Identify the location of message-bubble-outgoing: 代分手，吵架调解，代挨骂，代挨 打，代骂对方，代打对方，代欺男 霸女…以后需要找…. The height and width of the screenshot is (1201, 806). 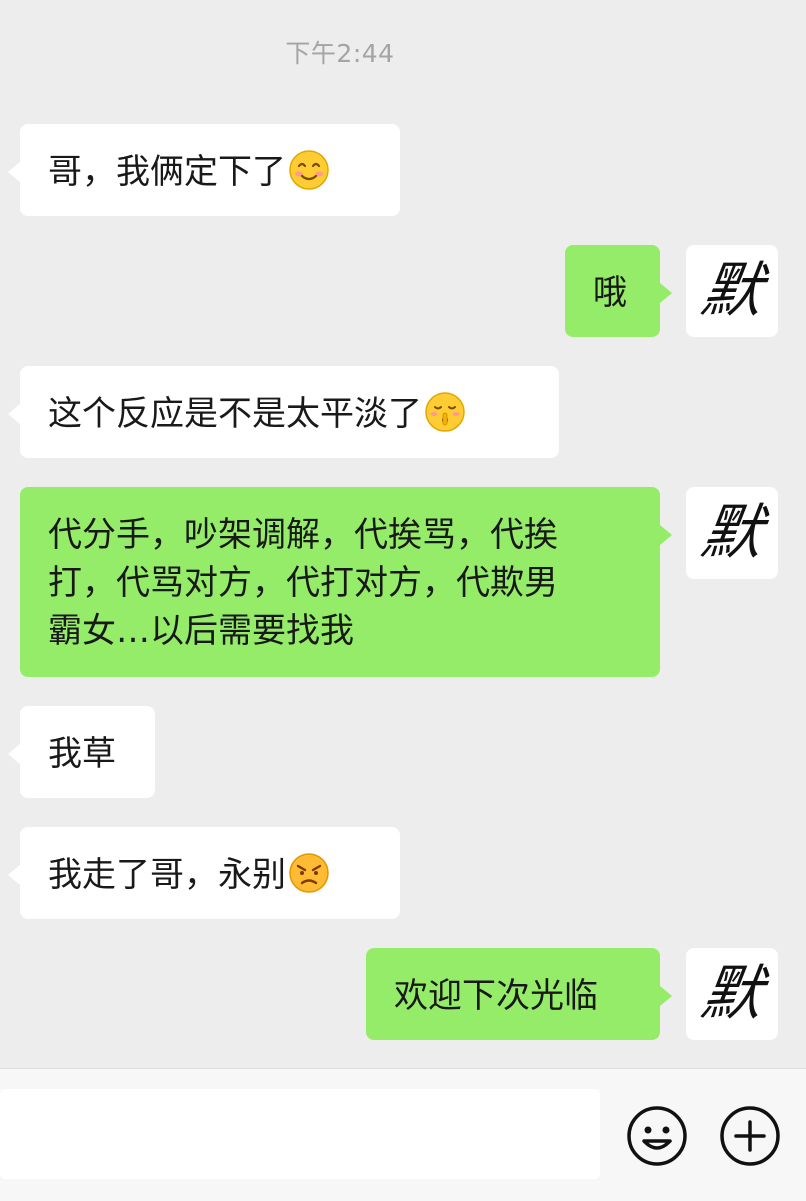
(346, 582).